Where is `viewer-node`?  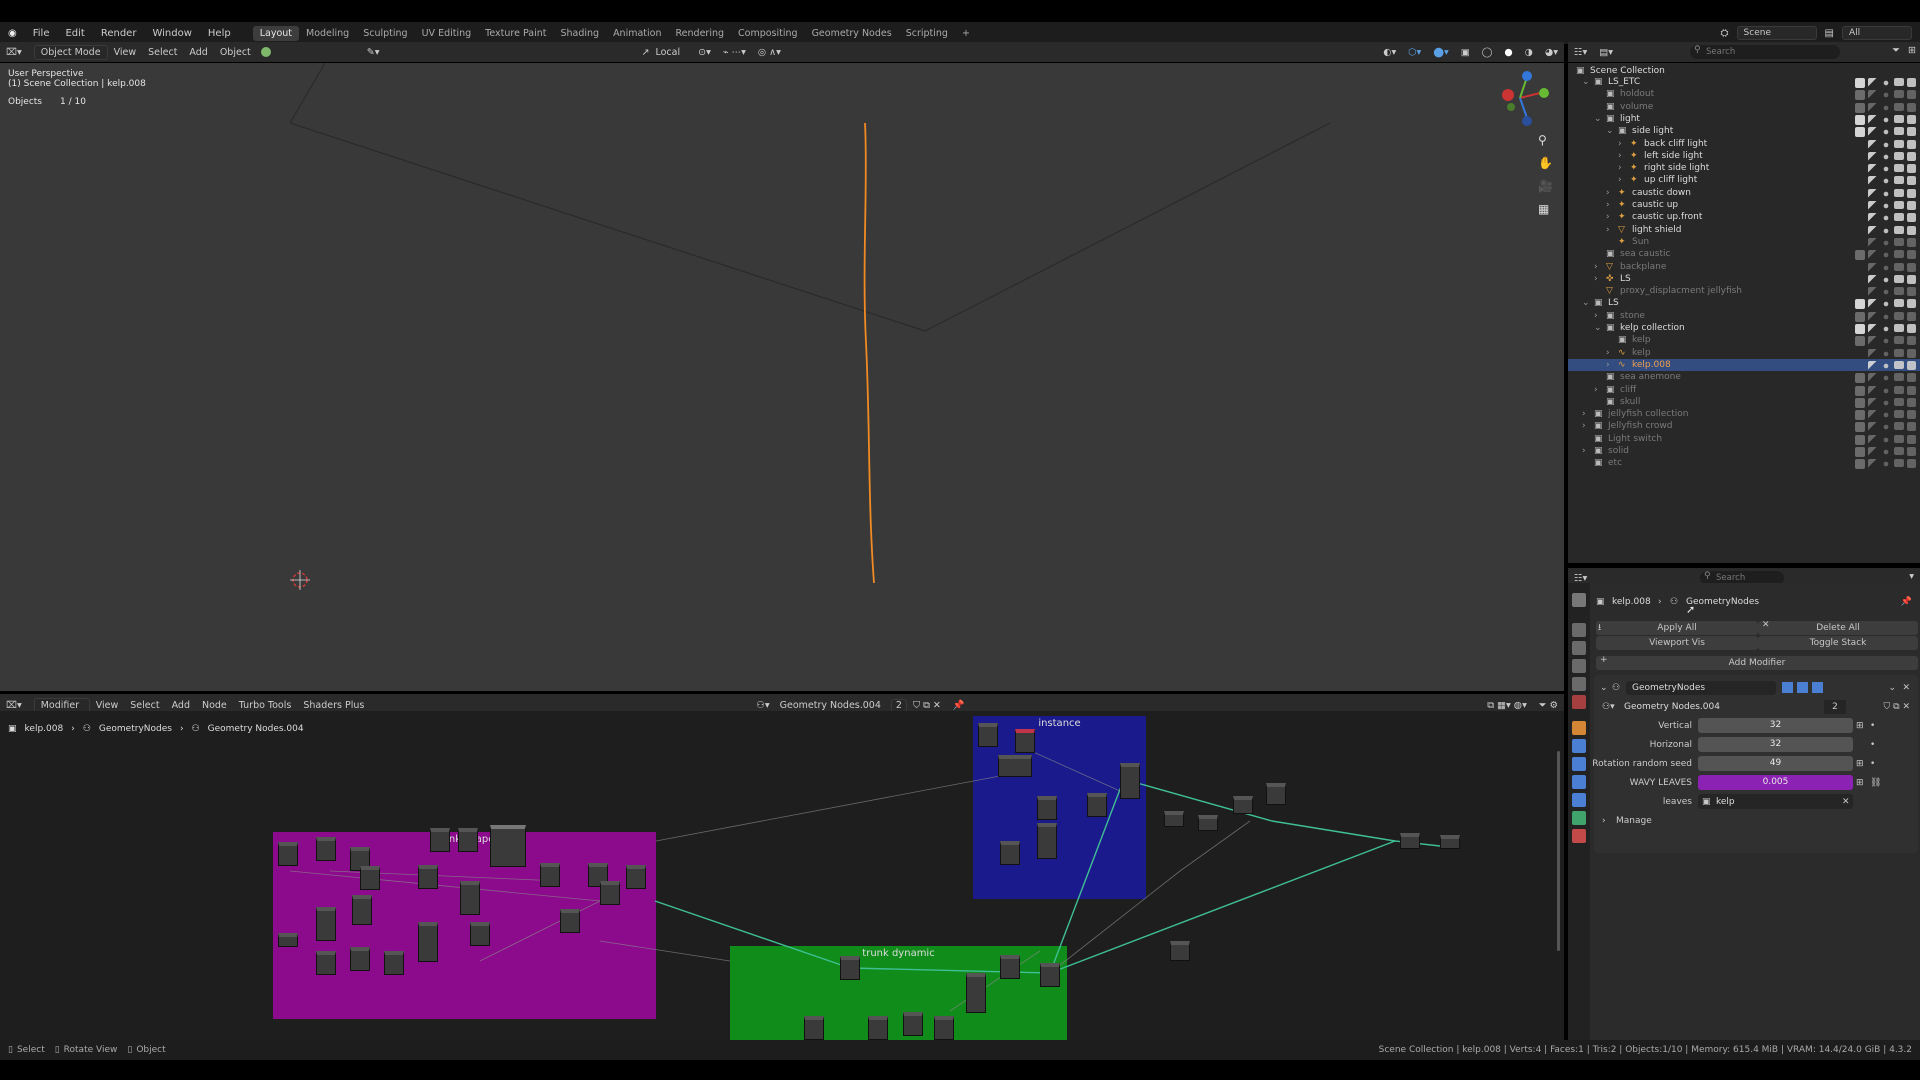 viewer-node is located at coordinates (1450, 842).